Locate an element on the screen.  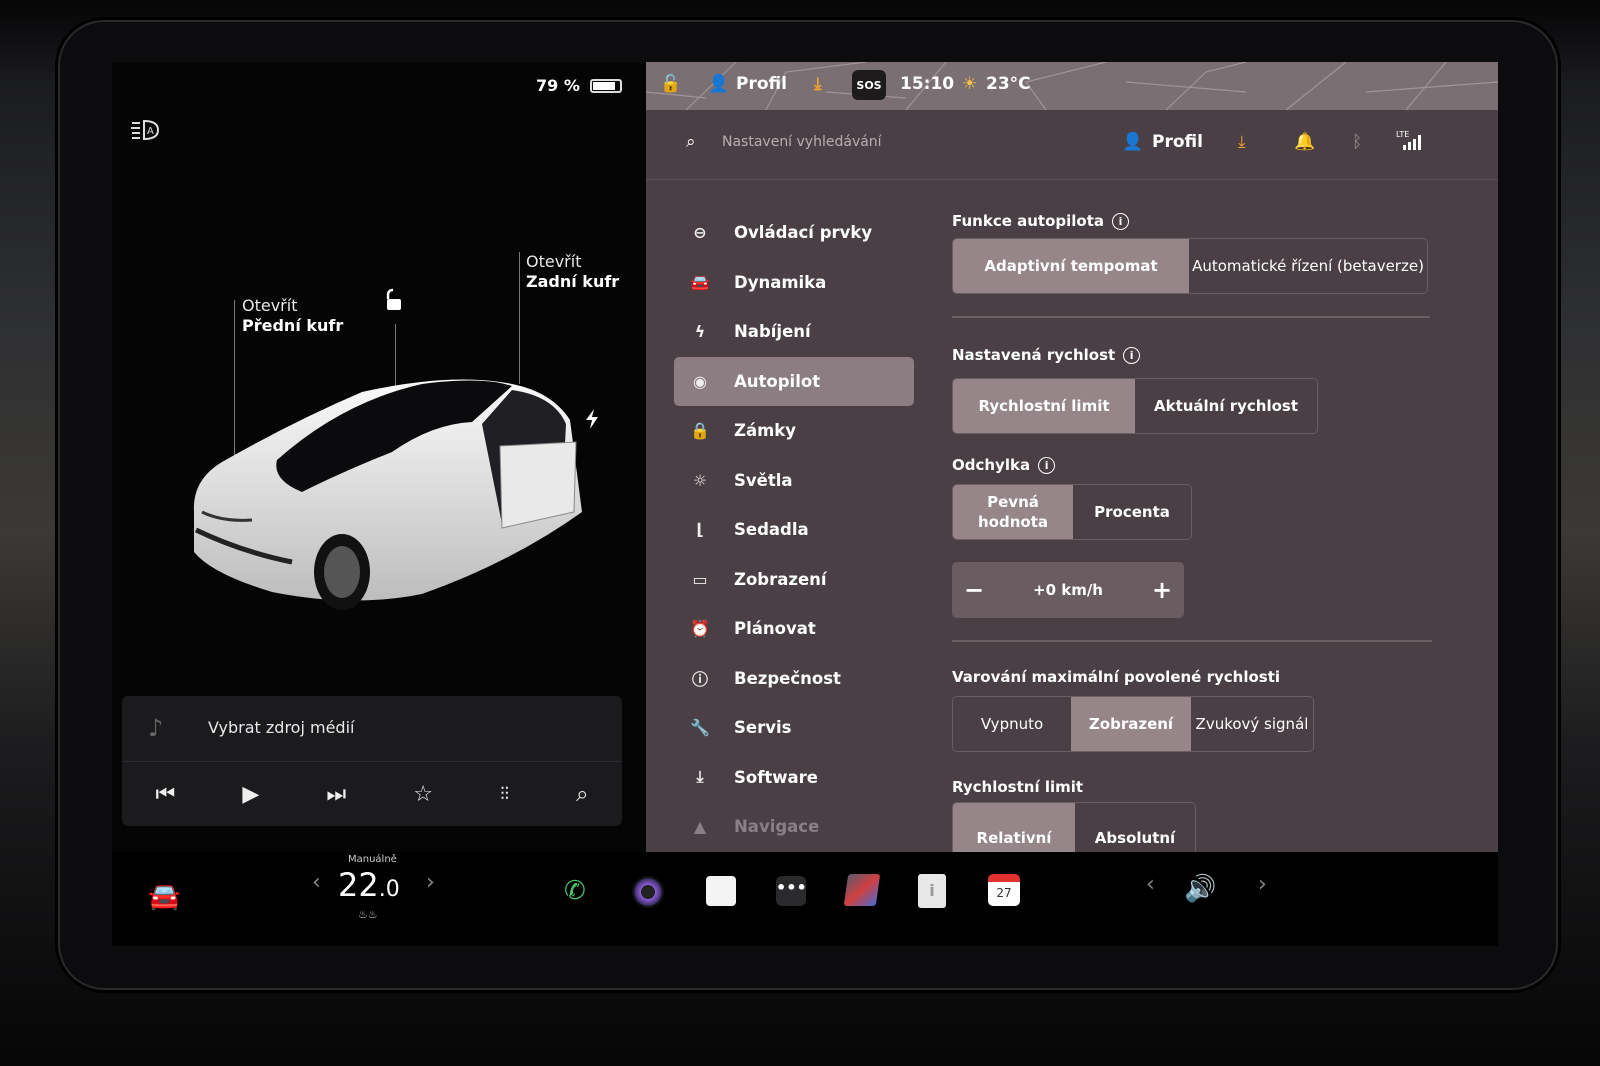
signal-strength-icon is located at coordinates (1412, 142).